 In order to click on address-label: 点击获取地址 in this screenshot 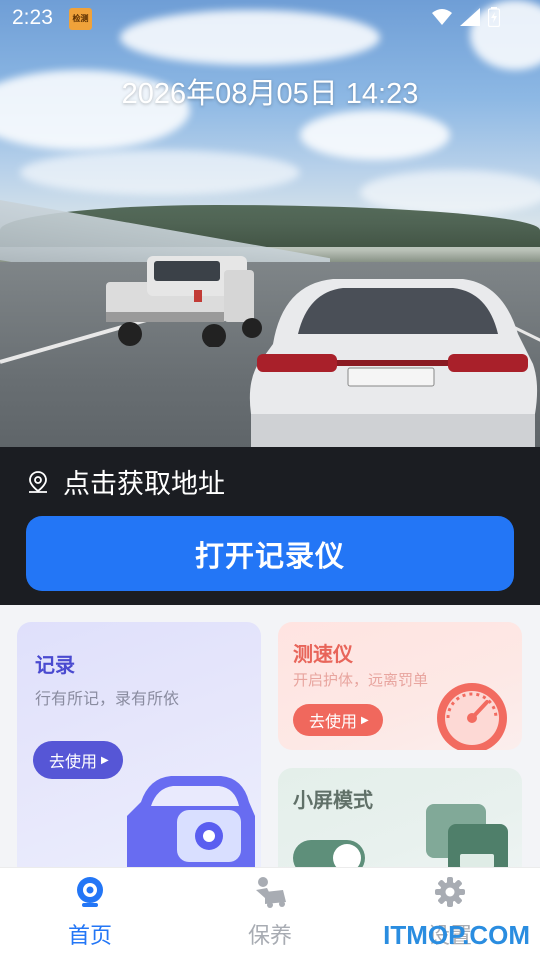, I will do `click(144, 484)`.